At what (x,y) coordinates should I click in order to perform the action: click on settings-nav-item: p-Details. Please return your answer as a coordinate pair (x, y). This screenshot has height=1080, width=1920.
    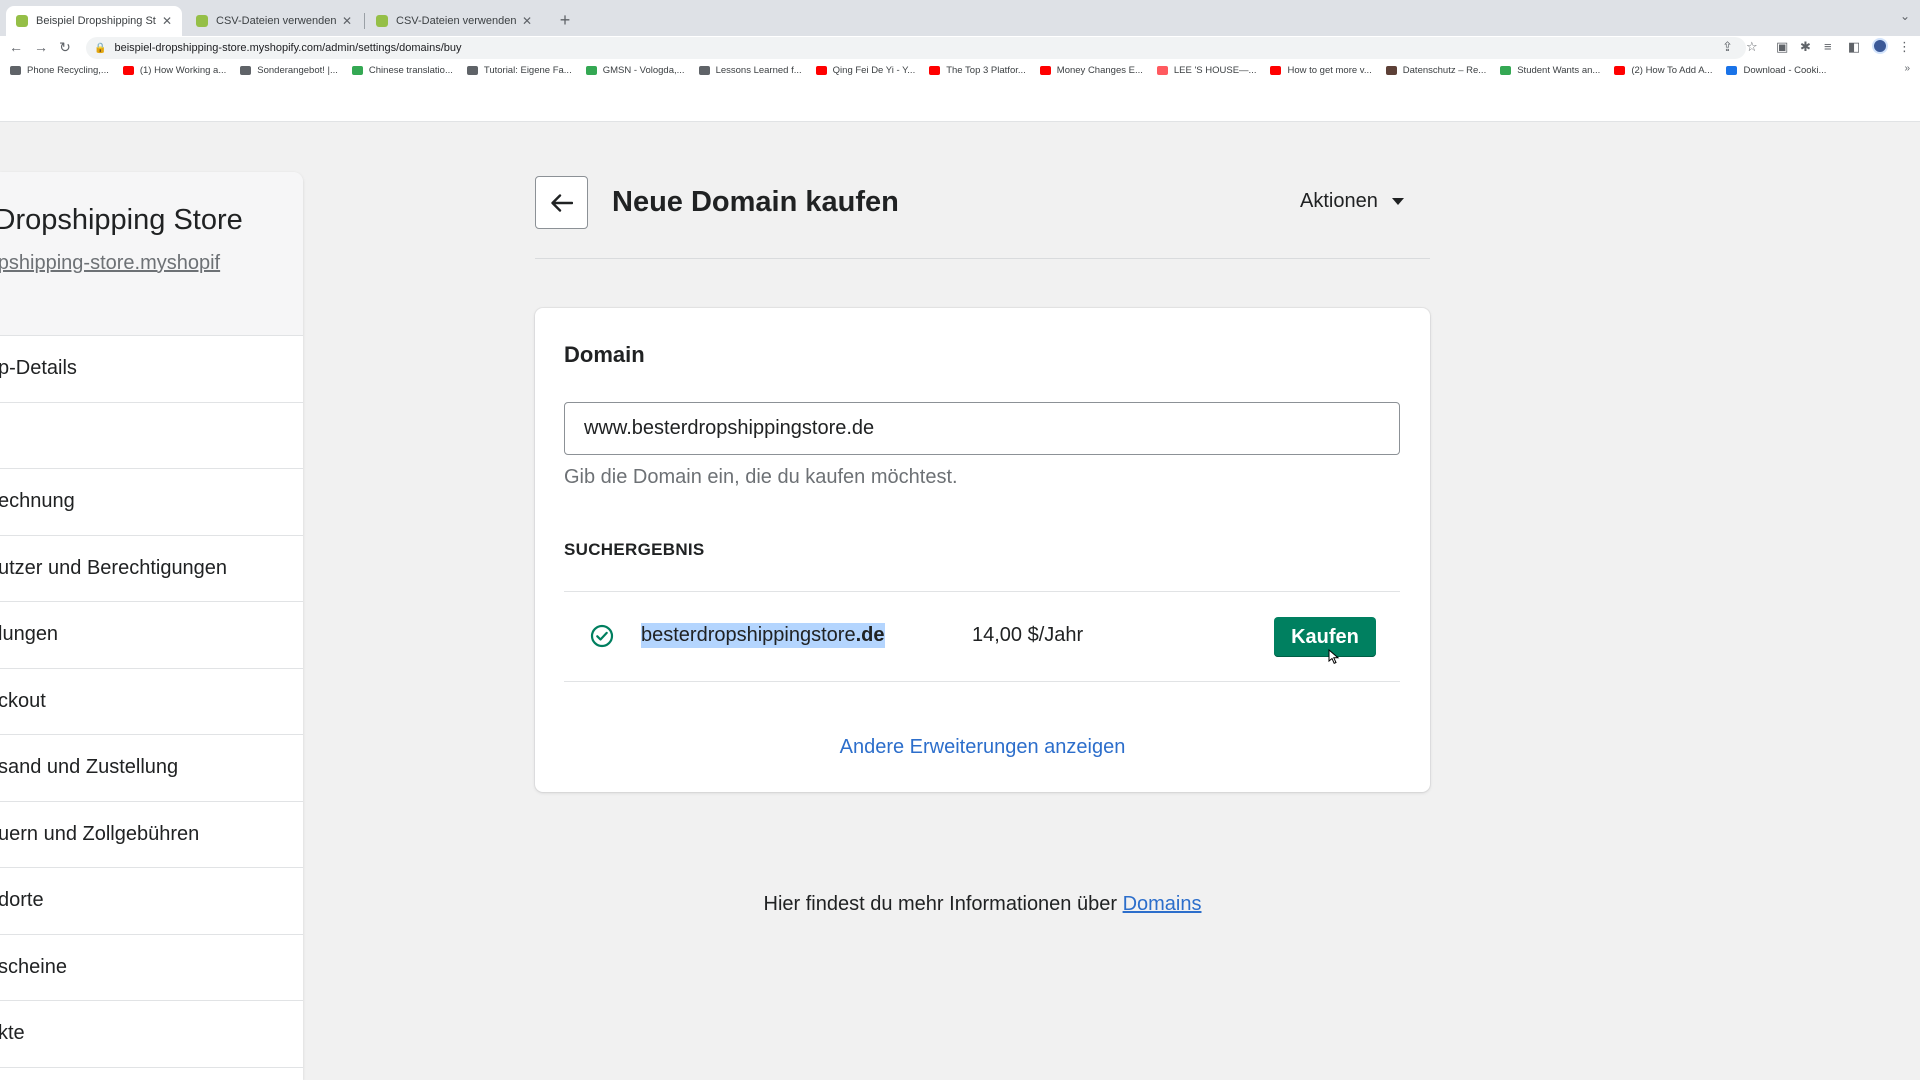
    Looking at the image, I should click on (151, 369).